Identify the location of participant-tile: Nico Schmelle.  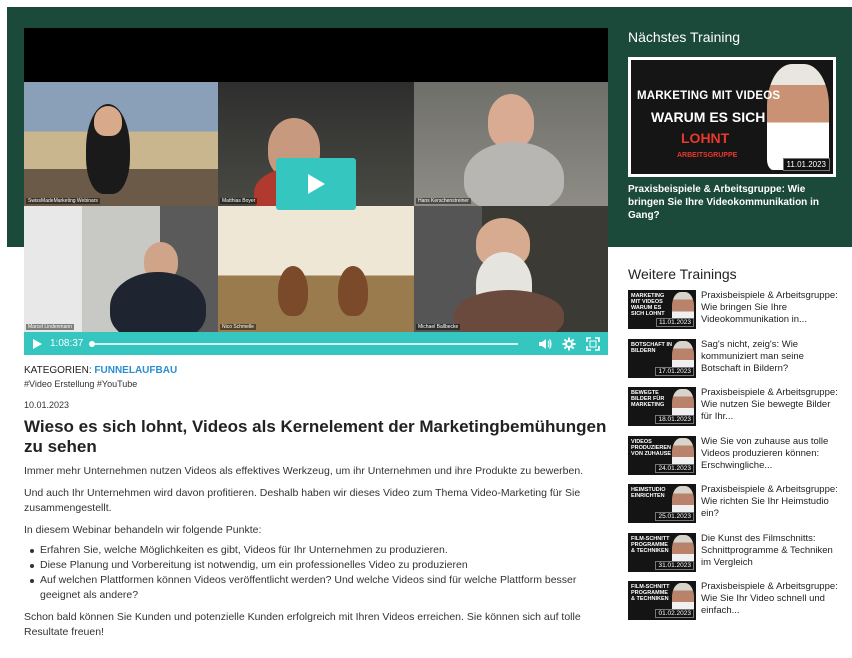
(316, 269).